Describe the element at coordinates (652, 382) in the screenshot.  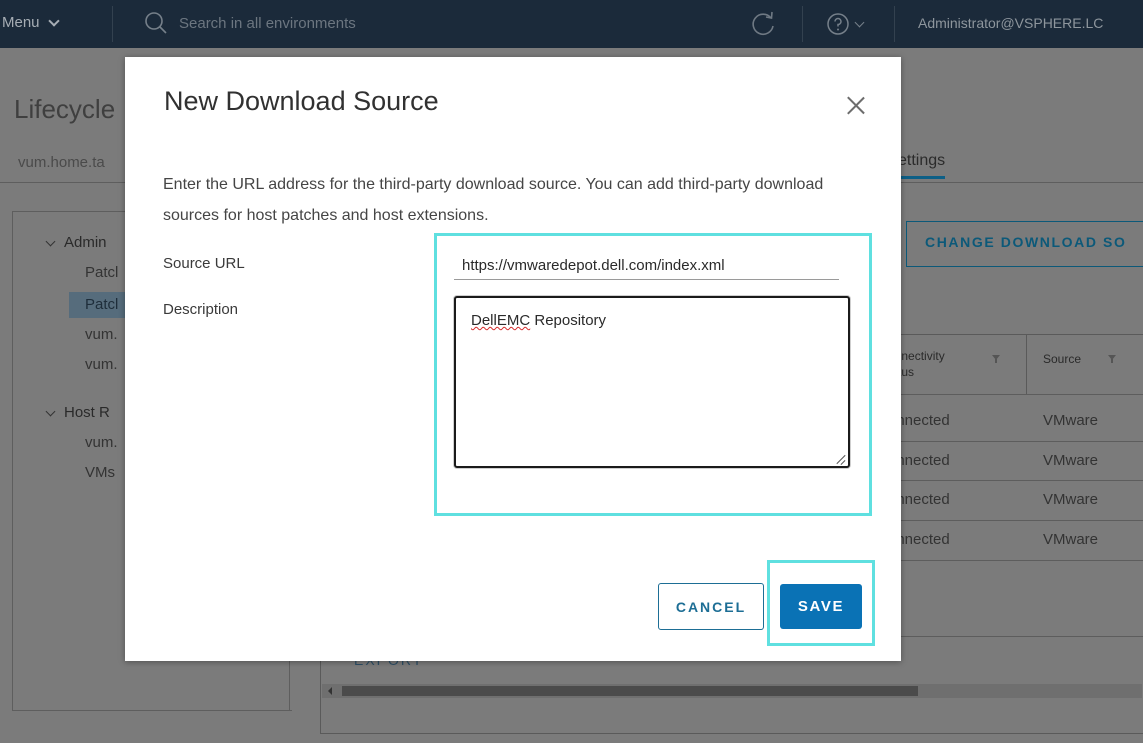
I see `description-textarea` at that location.